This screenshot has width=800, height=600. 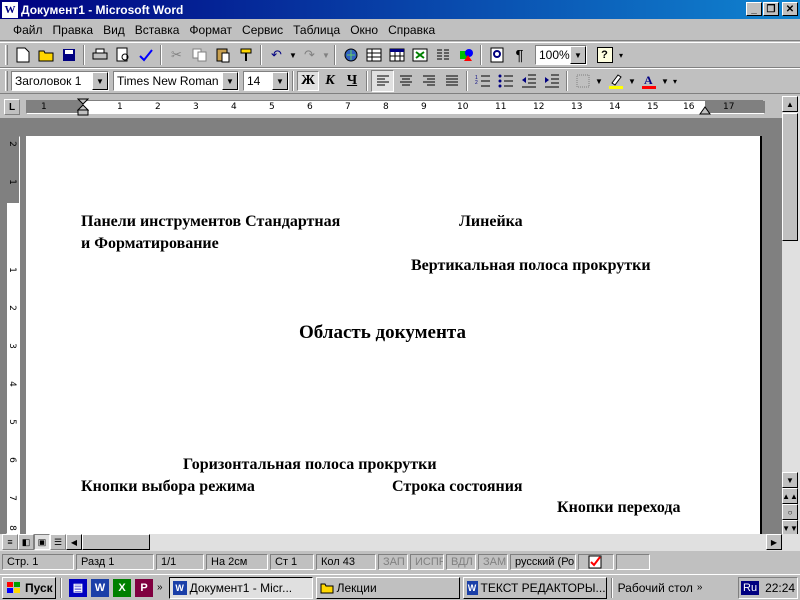 What do you see at coordinates (615, 81) in the screenshot?
I see `highlight-icon` at bounding box center [615, 81].